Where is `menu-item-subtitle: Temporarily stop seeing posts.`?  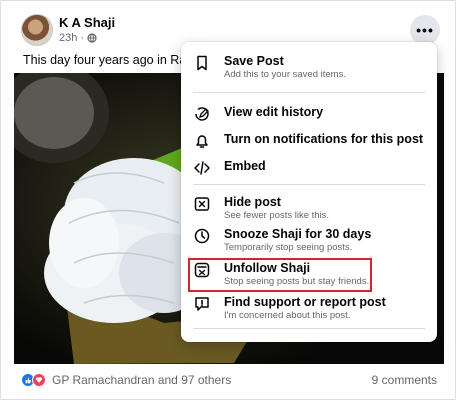
menu-item-subtitle: Temporarily stop seeing posts. is located at coordinates (288, 247).